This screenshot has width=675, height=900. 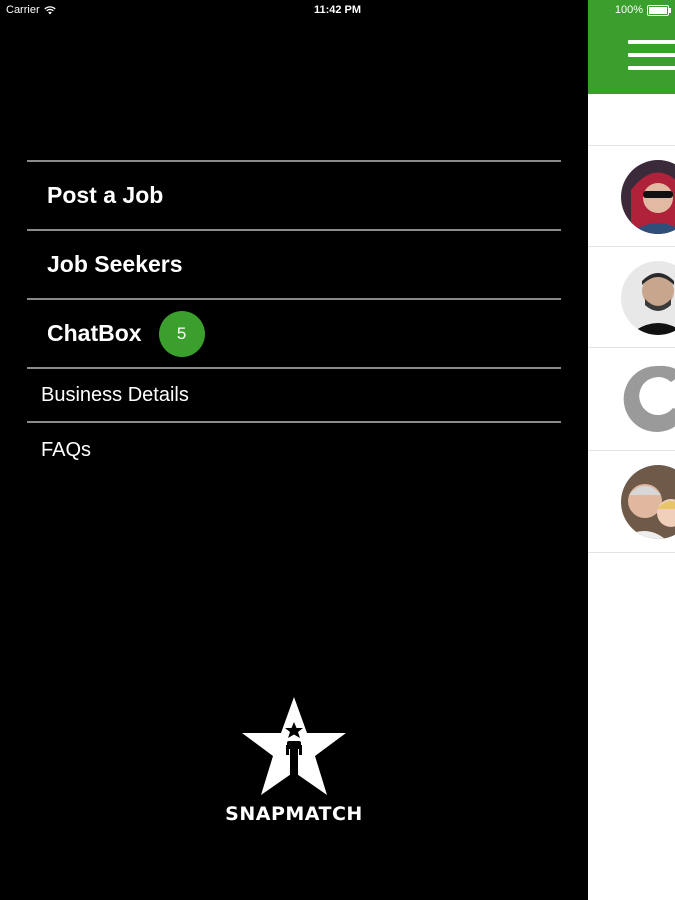 What do you see at coordinates (94, 333) in the screenshot?
I see `menu-item-label: ChatBox` at bounding box center [94, 333].